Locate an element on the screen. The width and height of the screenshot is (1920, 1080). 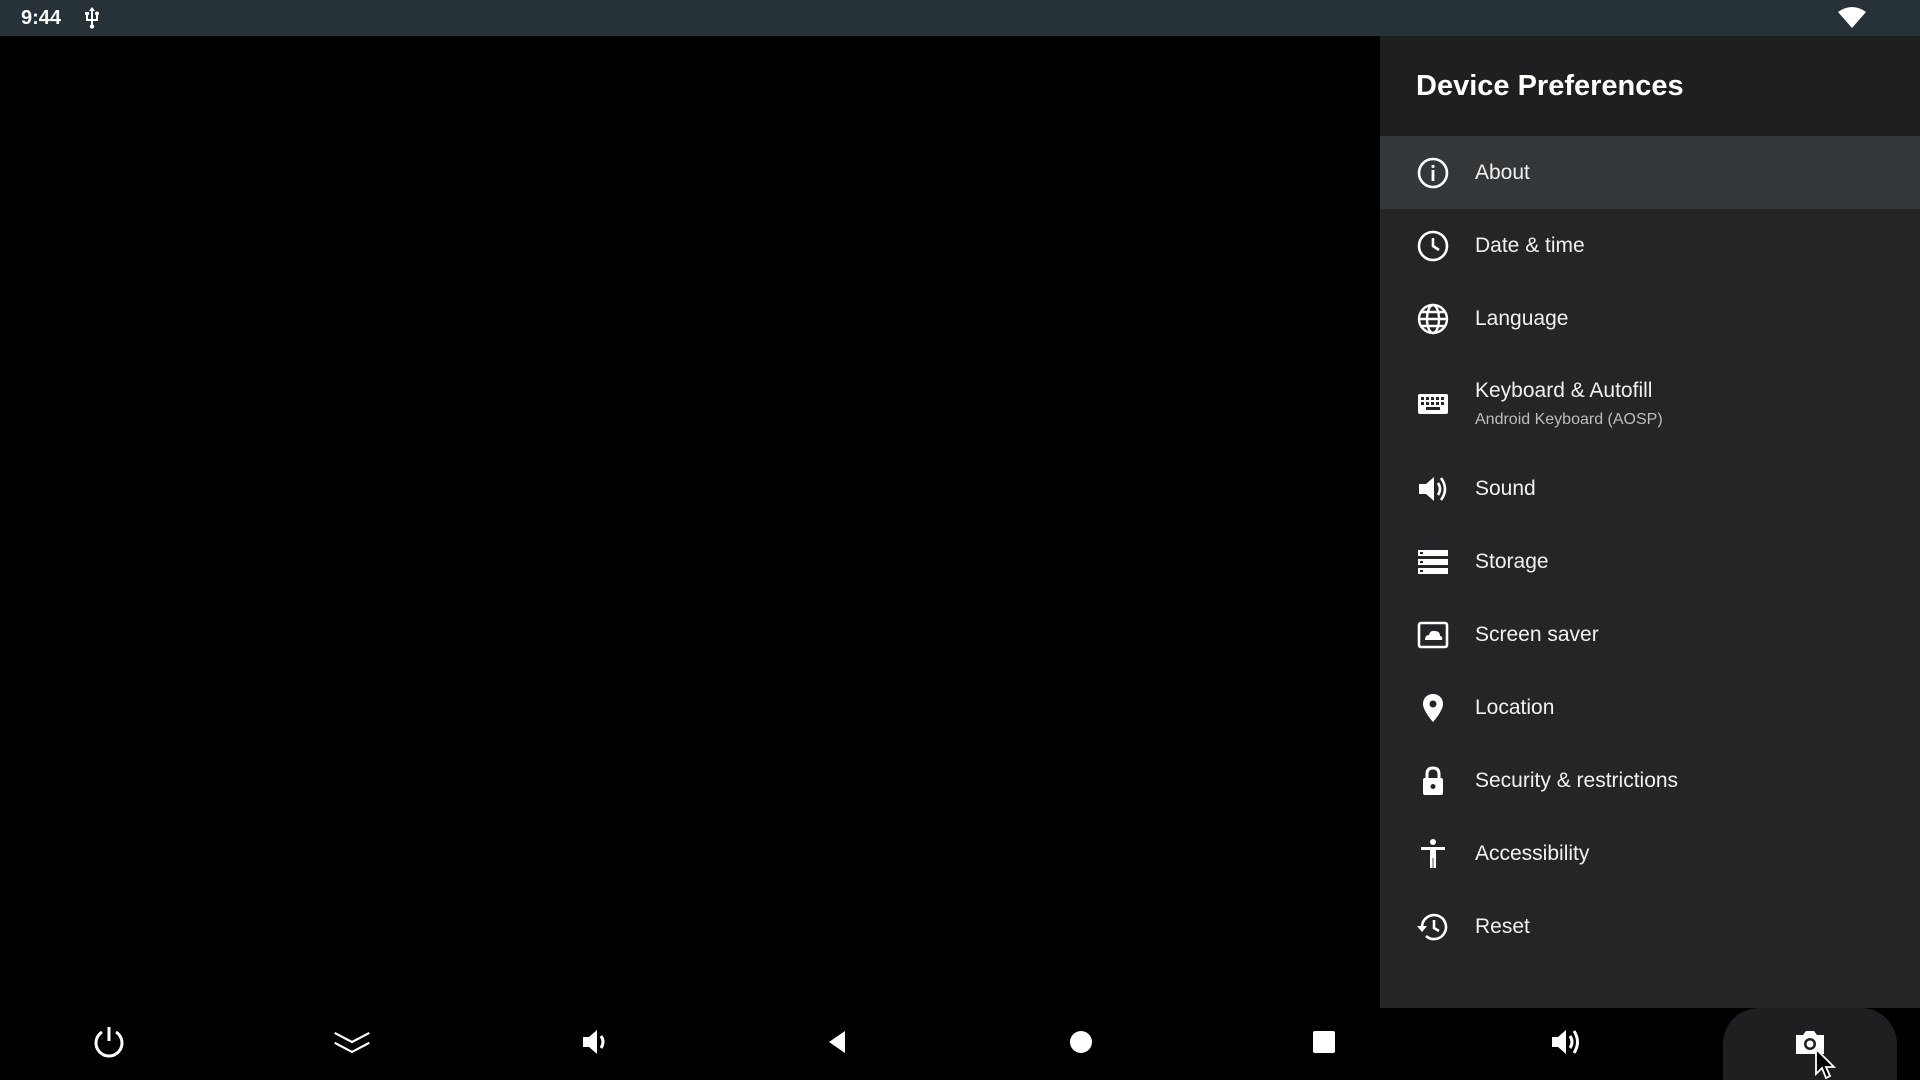
volume-up-button is located at coordinates (1567, 1044).